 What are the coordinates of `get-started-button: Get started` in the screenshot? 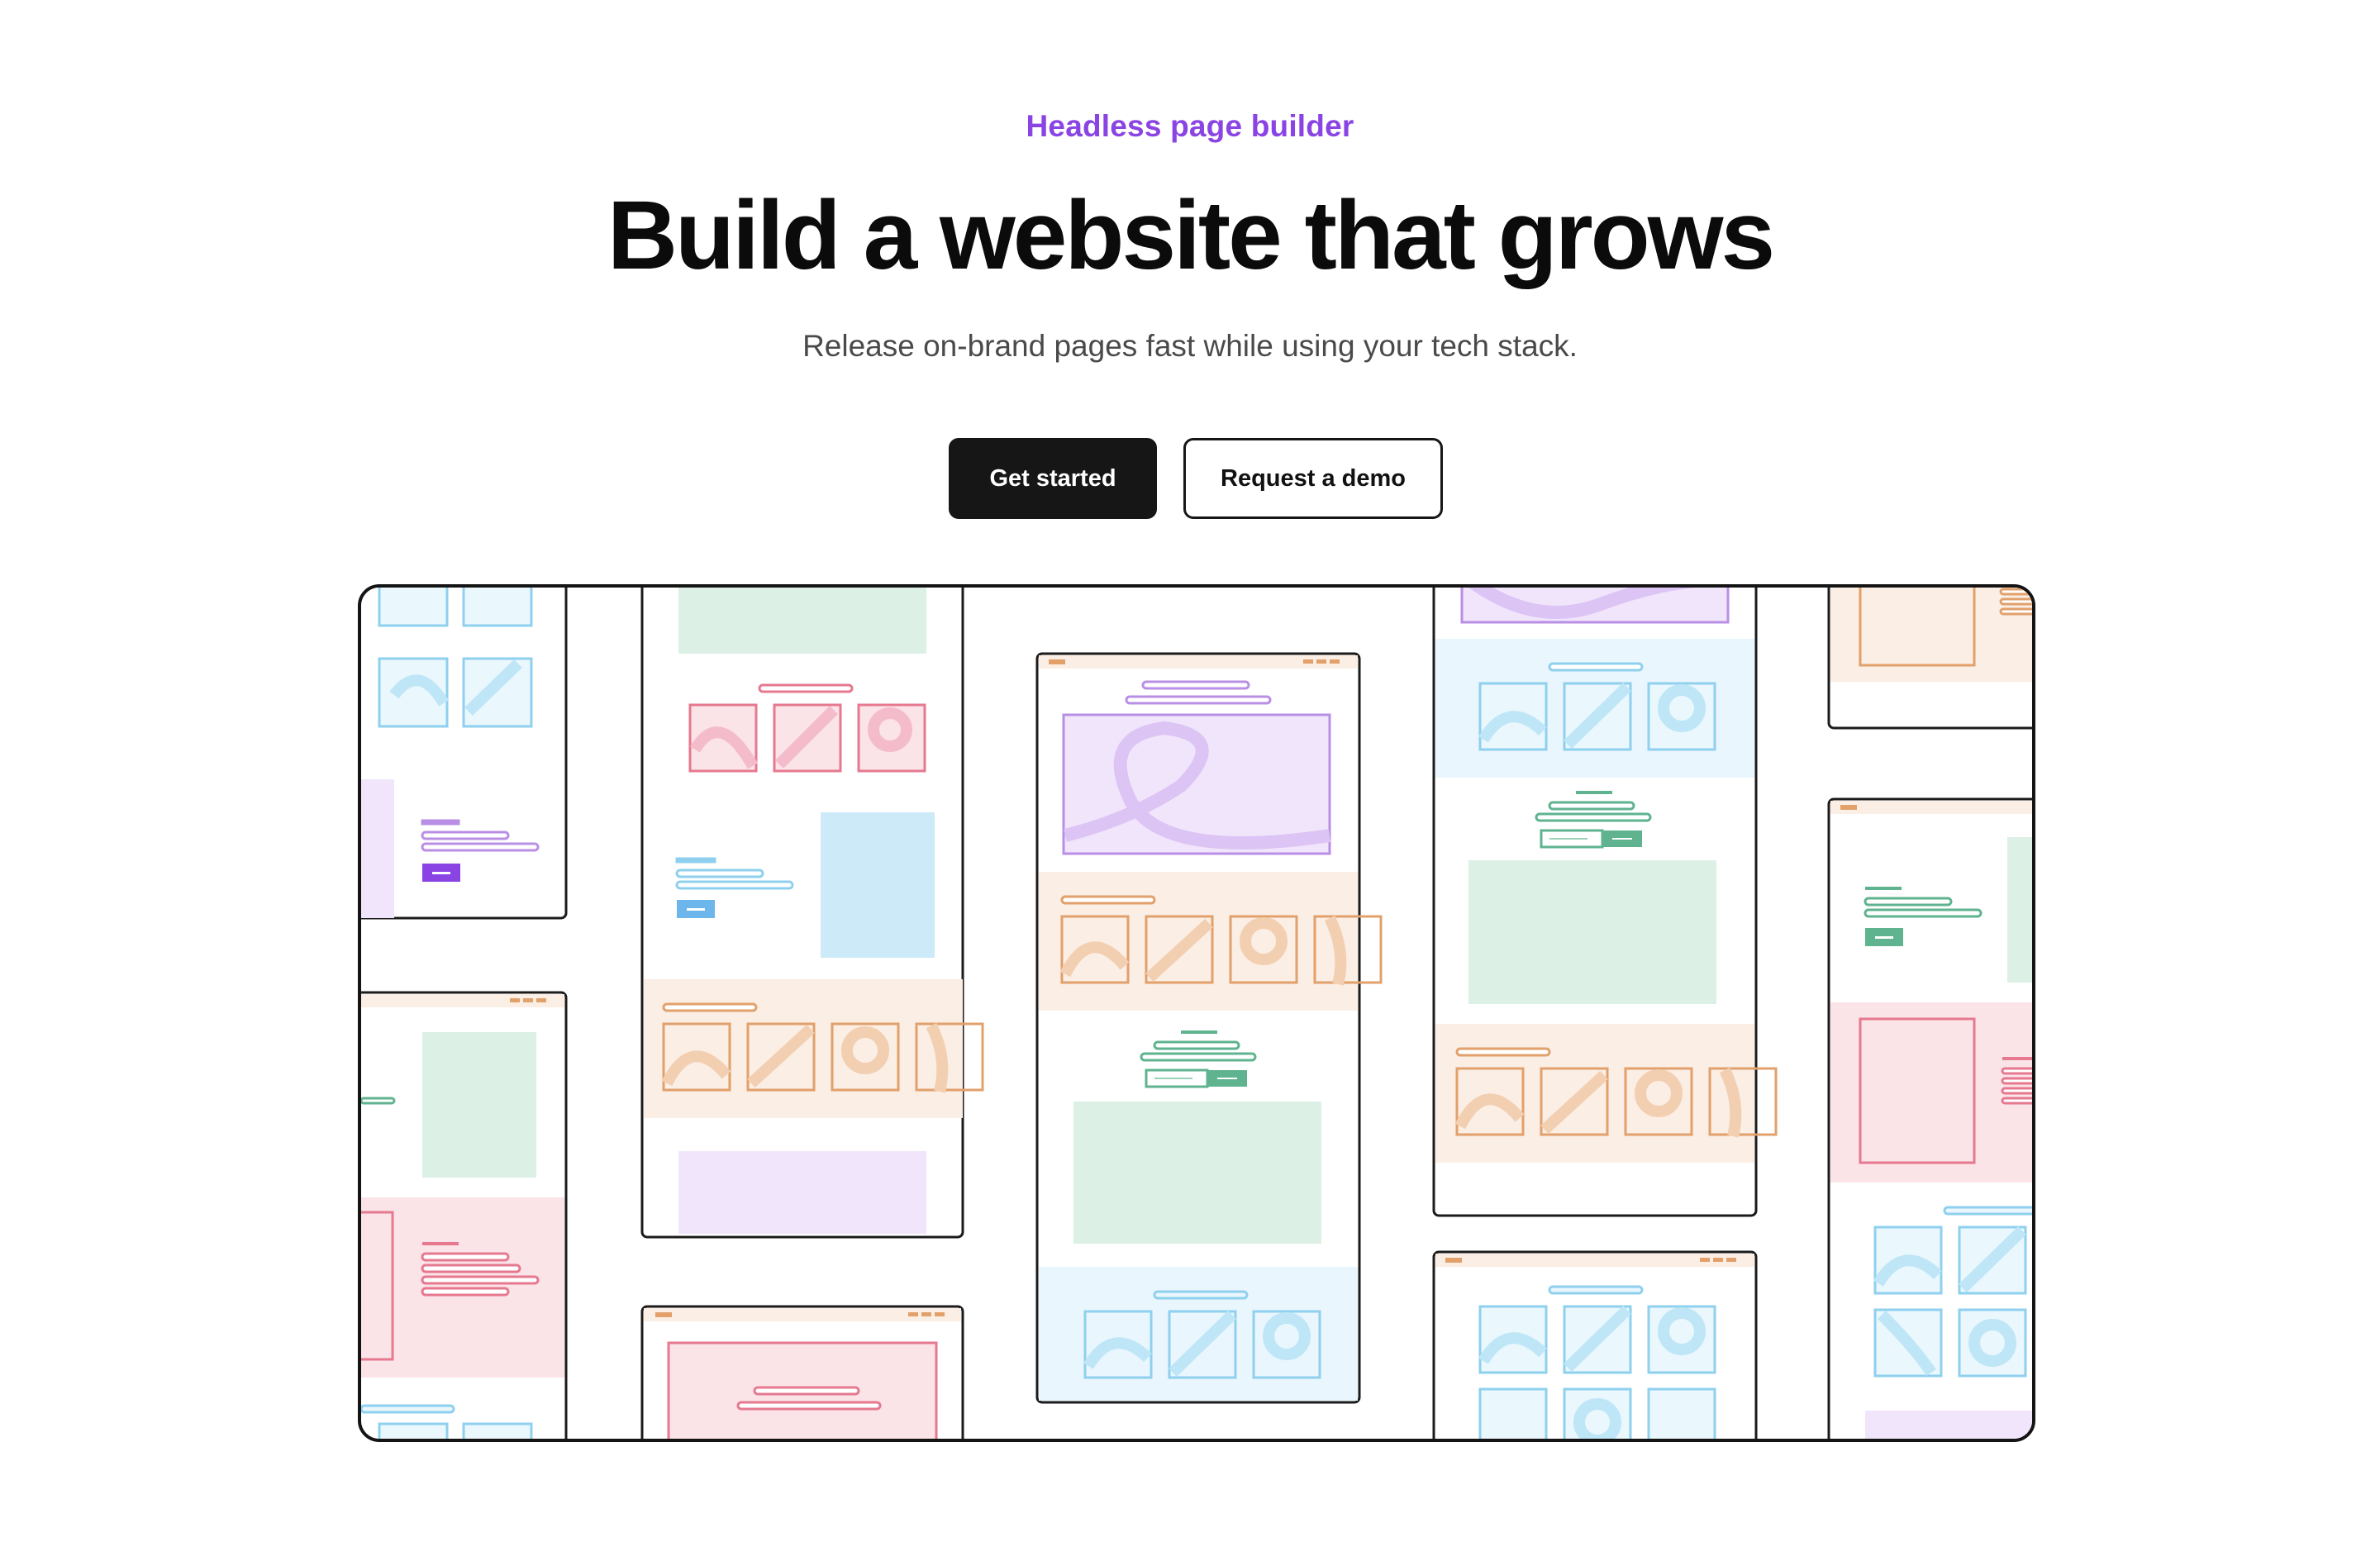 It's located at (1053, 478).